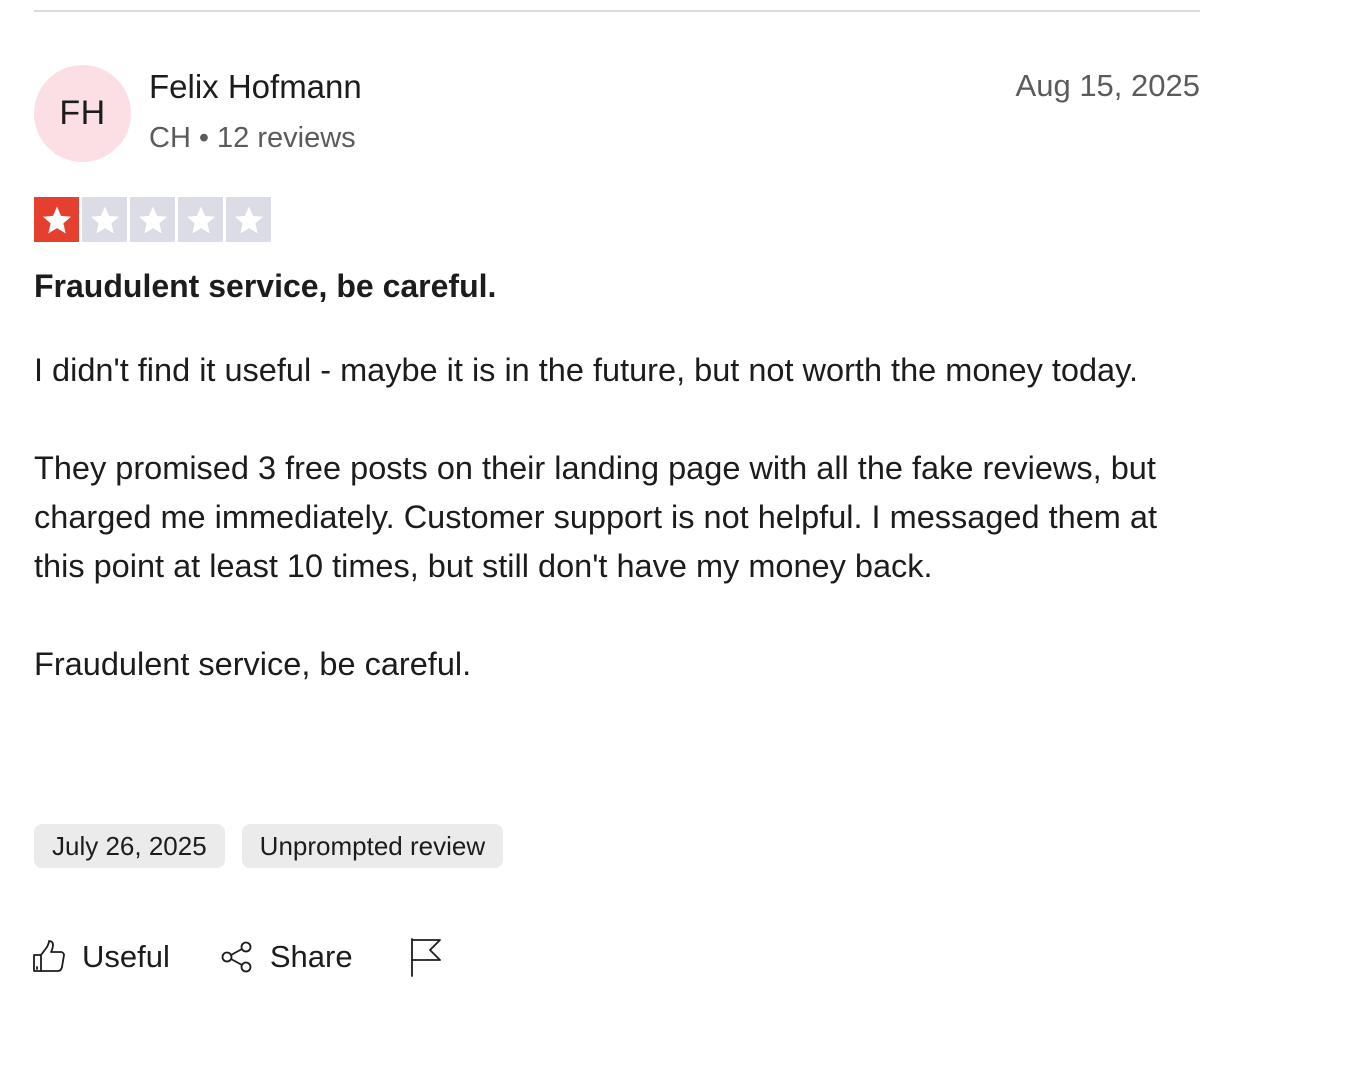 Image resolution: width=1370 pixels, height=1078 pixels. What do you see at coordinates (170, 138) in the screenshot?
I see `reviewer-country: CH` at bounding box center [170, 138].